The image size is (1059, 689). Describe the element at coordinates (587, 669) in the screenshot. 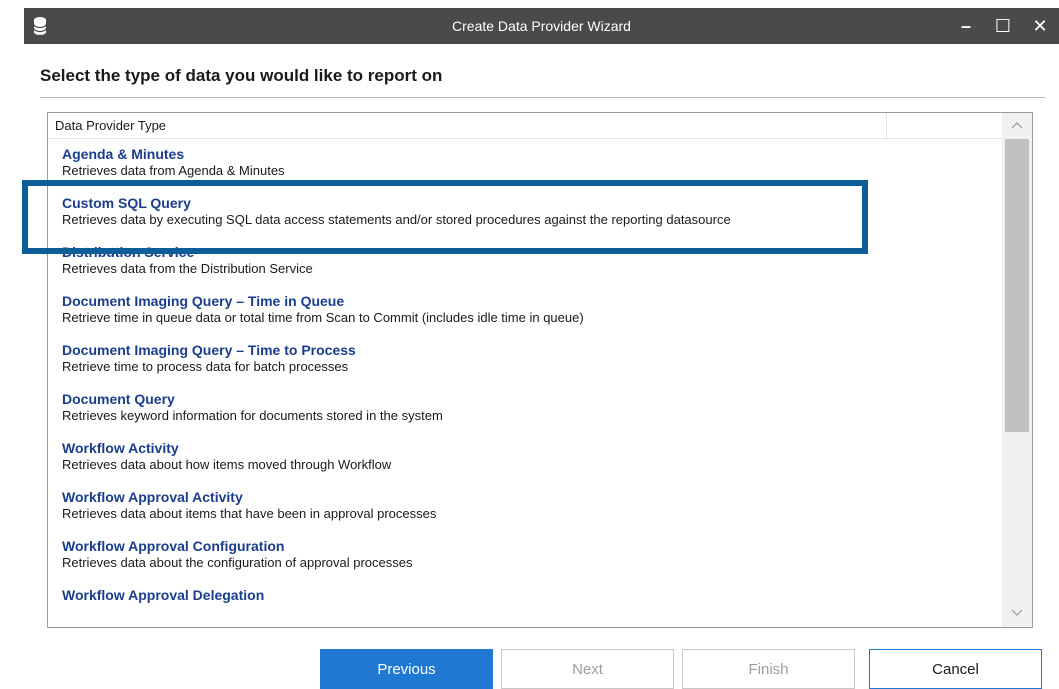

I see `next-button: Next` at that location.